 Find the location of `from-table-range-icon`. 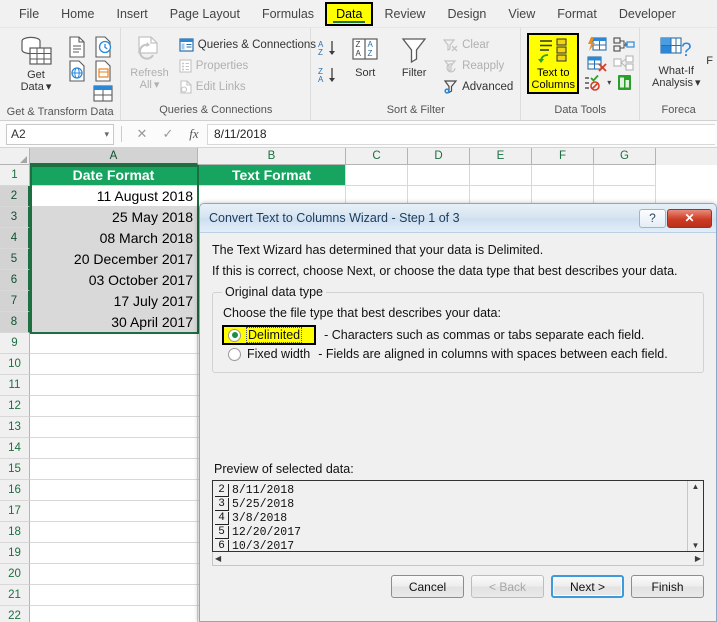

from-table-range-icon is located at coordinates (103, 71).